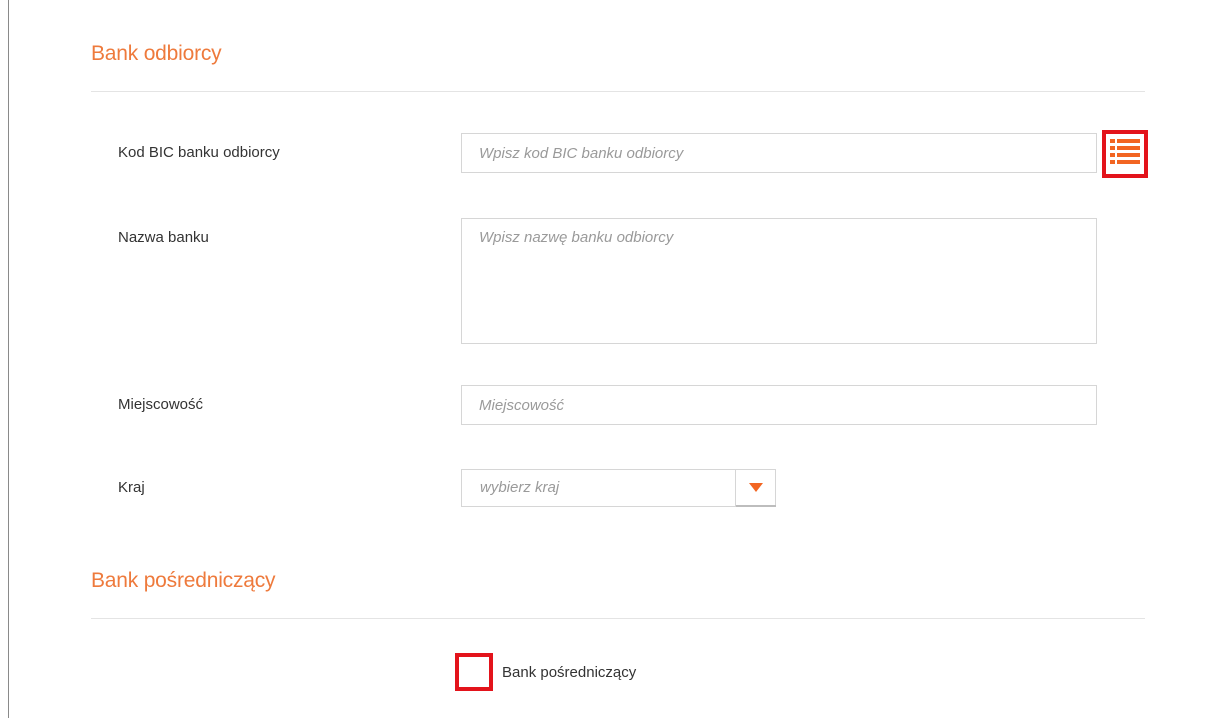  What do you see at coordinates (474, 672) in the screenshot?
I see `intermediary-bank-checkbox` at bounding box center [474, 672].